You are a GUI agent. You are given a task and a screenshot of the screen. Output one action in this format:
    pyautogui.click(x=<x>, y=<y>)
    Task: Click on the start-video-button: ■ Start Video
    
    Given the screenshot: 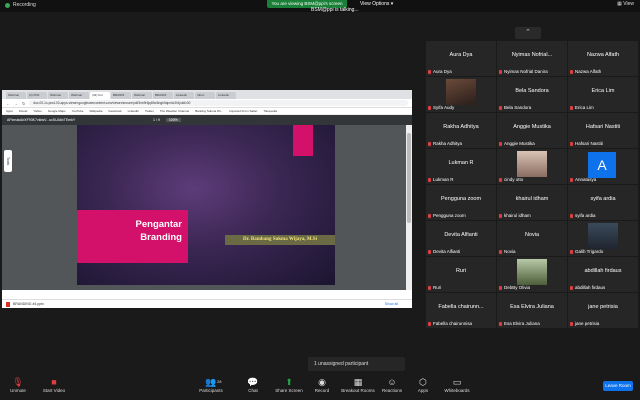 What is the action you would take?
    pyautogui.click(x=54, y=385)
    